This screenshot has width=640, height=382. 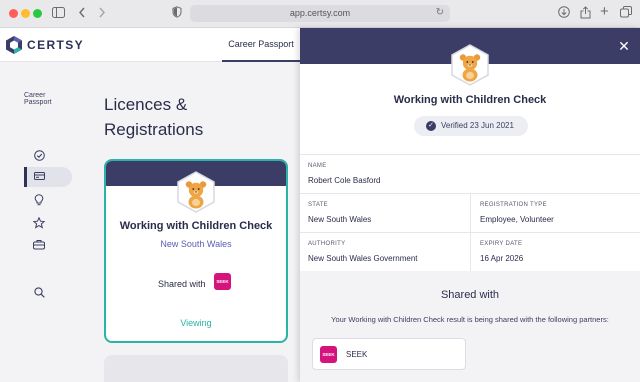 I want to click on partner-item-seek: SEEK SEEK, so click(x=389, y=354).